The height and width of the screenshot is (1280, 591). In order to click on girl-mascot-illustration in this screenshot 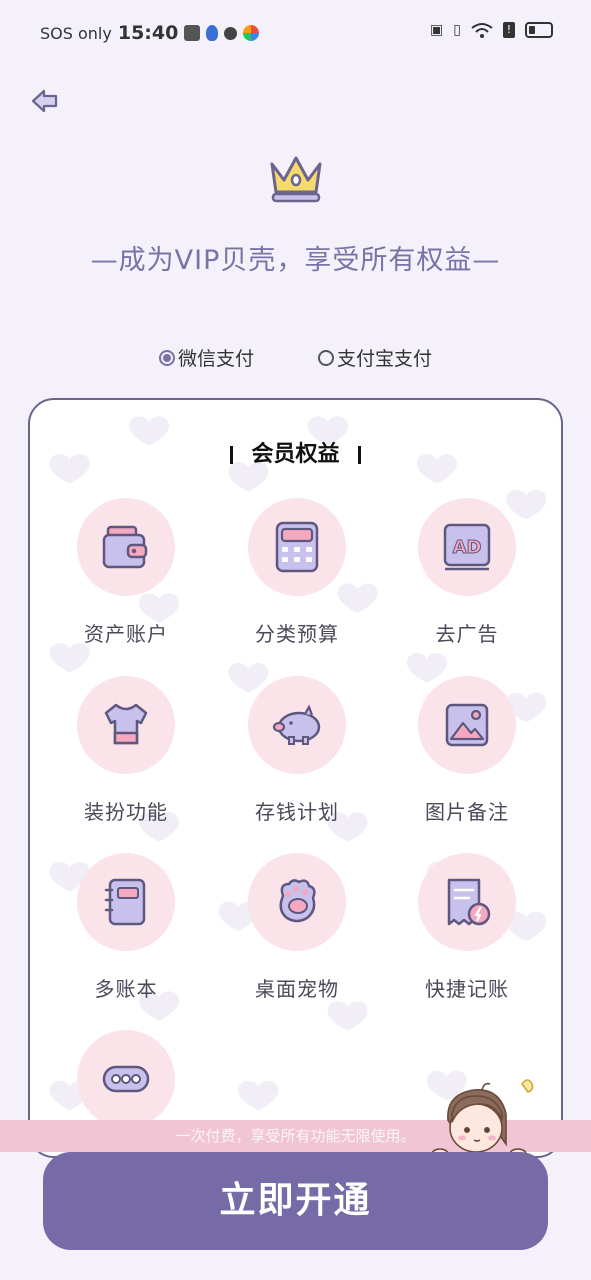, I will do `click(482, 1118)`.